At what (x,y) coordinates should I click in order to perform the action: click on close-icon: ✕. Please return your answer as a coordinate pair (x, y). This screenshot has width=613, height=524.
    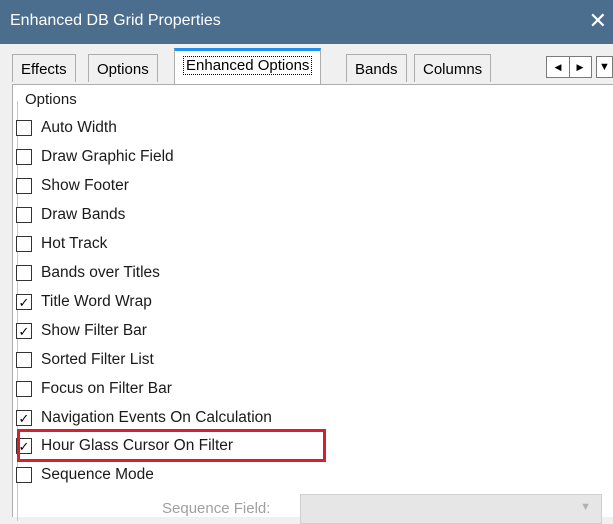
    Looking at the image, I should click on (598, 21).